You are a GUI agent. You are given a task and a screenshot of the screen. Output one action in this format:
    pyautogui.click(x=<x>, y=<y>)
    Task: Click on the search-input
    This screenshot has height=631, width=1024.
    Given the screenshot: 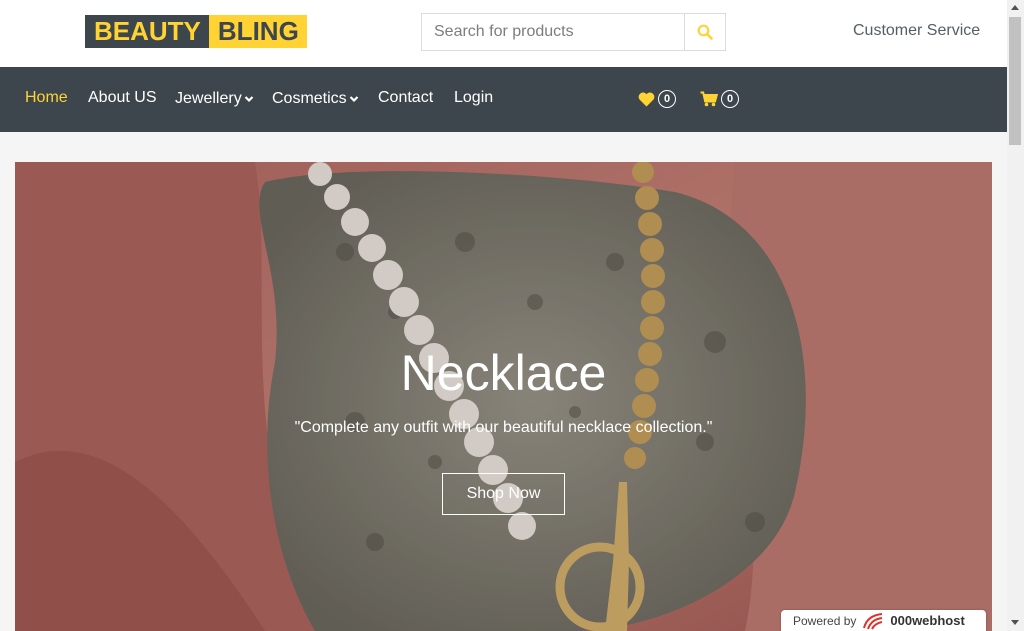 What is the action you would take?
    pyautogui.click(x=553, y=32)
    